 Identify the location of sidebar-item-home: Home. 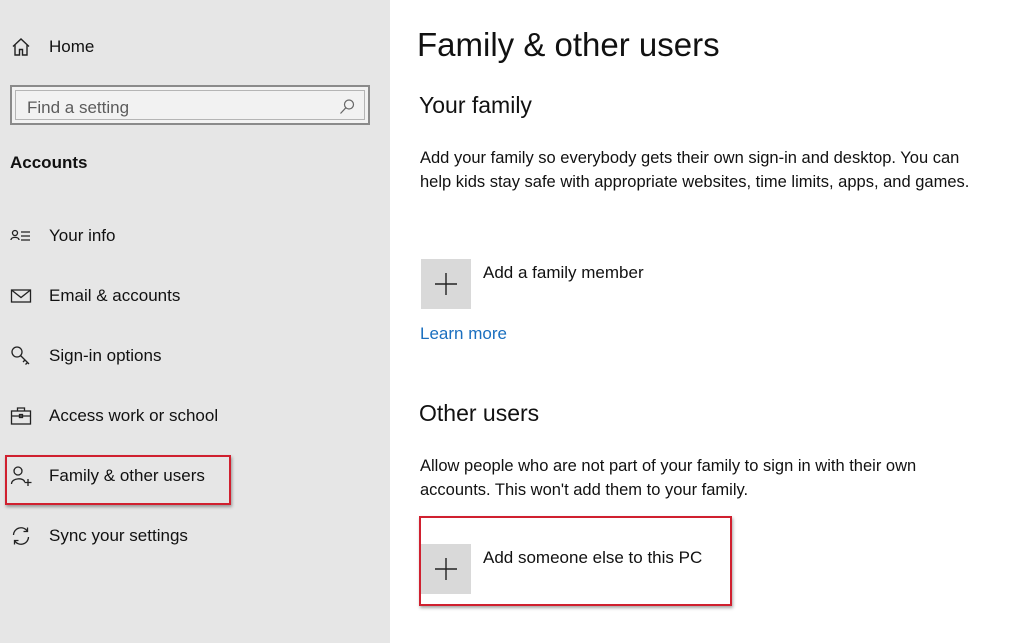
(195, 47).